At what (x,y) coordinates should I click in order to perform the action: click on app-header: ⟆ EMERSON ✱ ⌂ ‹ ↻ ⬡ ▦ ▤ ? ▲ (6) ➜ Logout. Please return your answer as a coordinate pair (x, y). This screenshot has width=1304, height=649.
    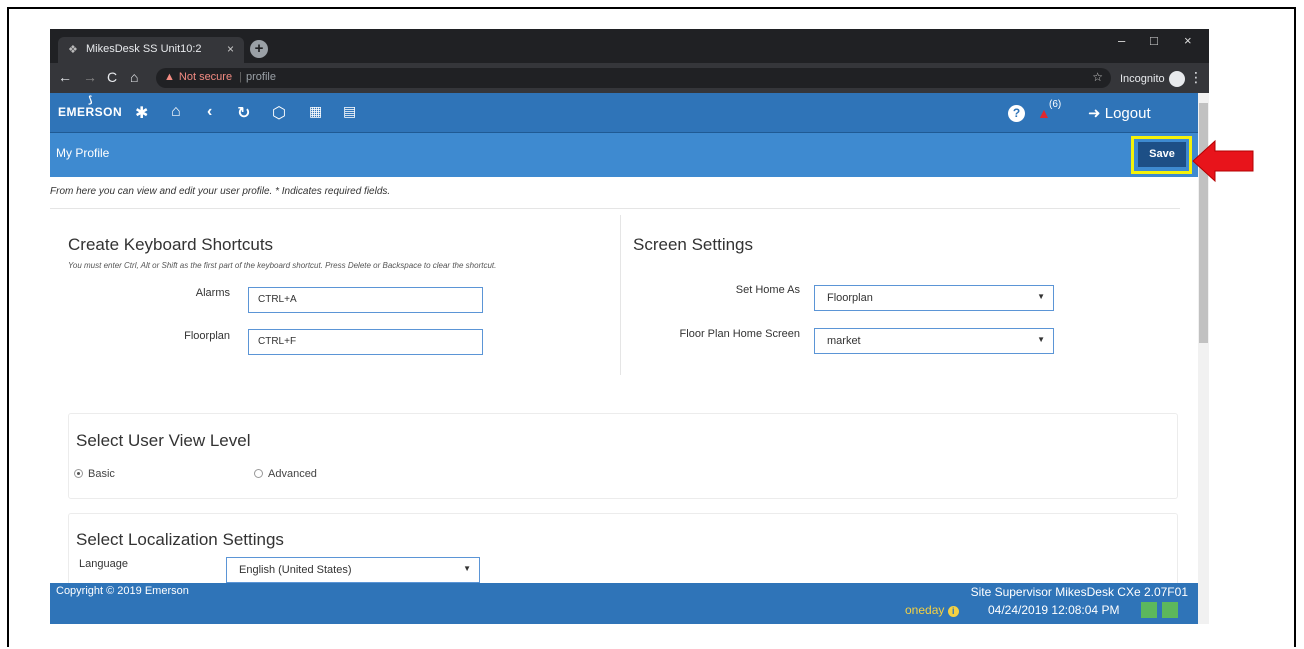
    Looking at the image, I should click on (624, 113).